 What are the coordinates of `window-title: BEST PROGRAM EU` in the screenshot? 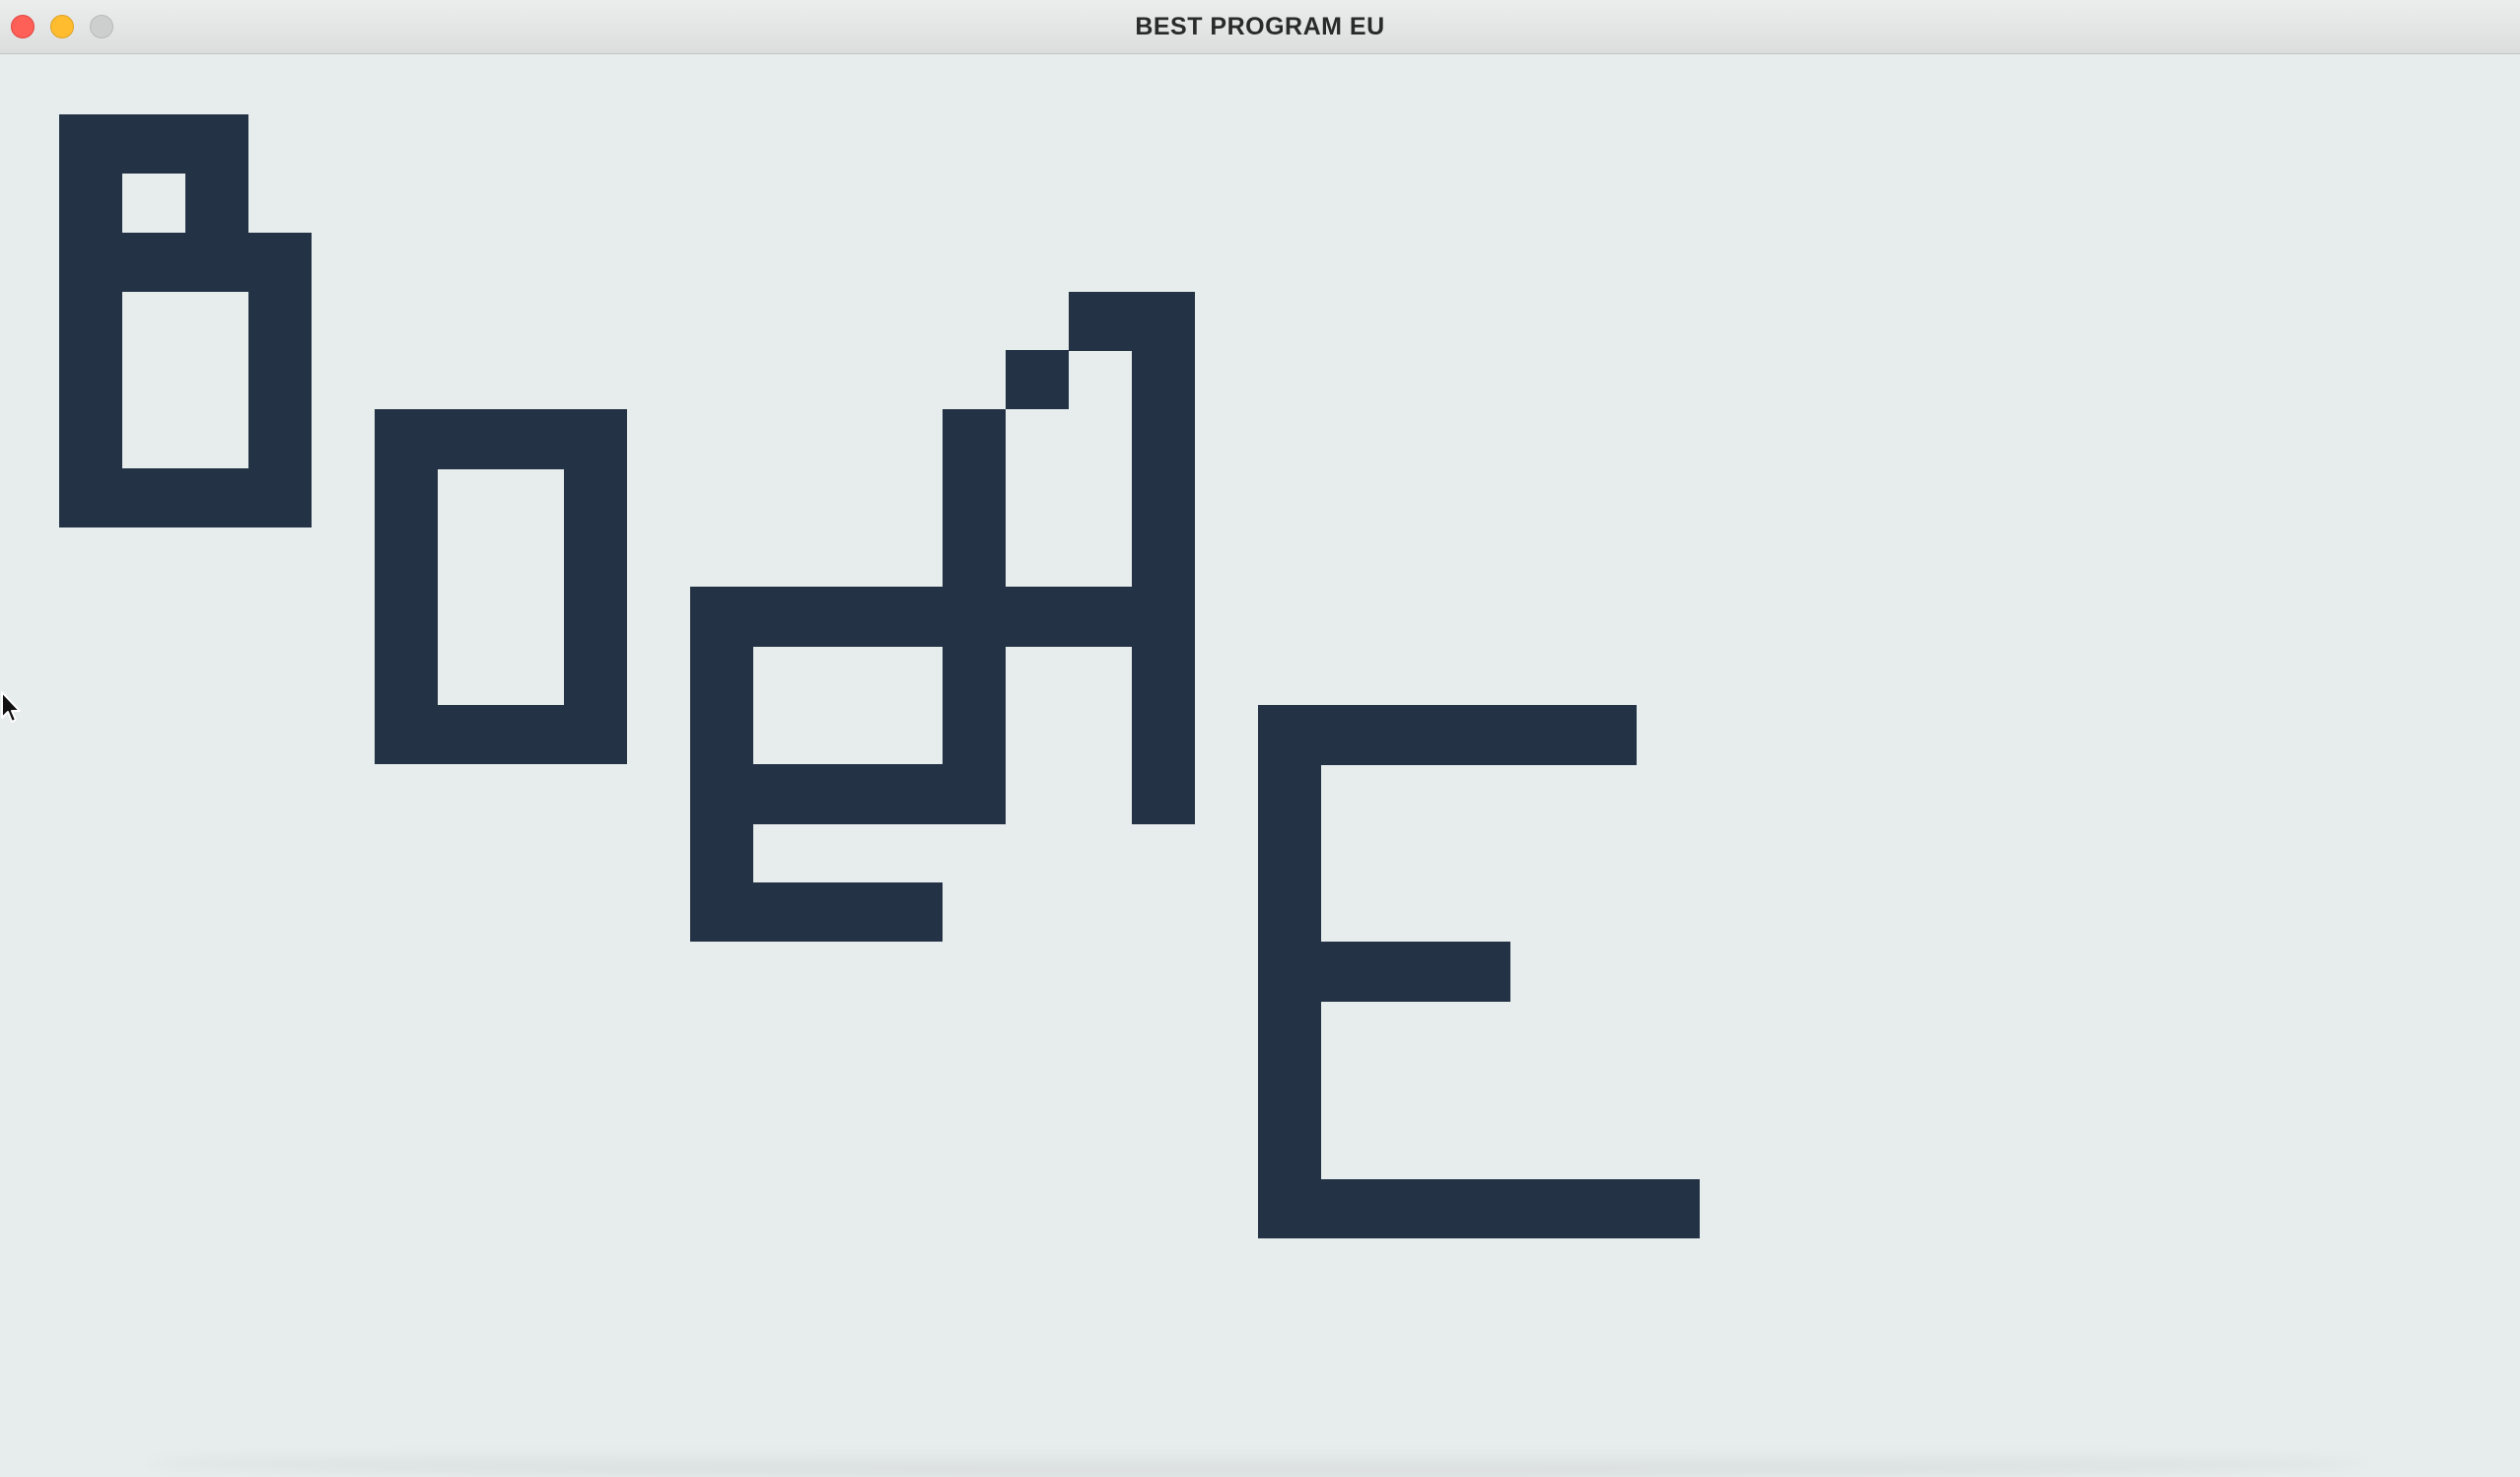 It's located at (1260, 26).